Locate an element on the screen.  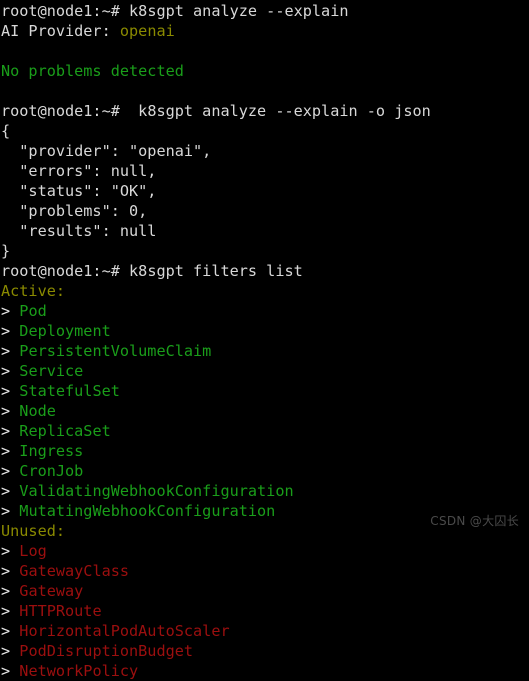
ai-provider-value: openai is located at coordinates (147, 31).